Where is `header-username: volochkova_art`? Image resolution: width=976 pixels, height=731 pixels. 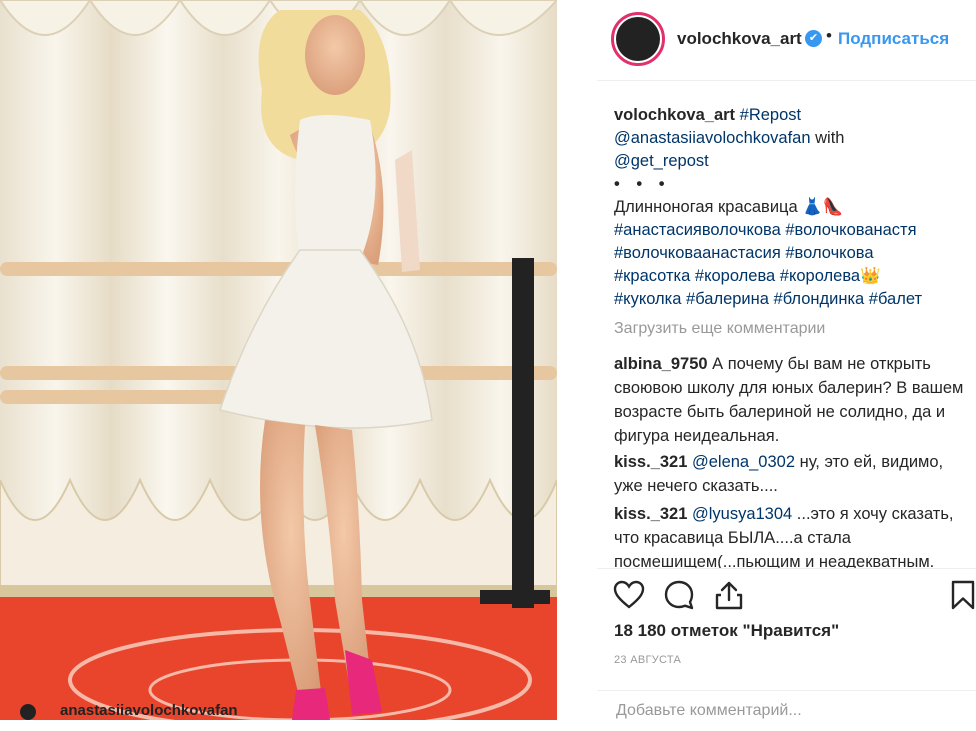 header-username: volochkova_art is located at coordinates (739, 39).